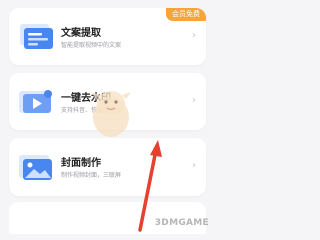 Image resolution: width=320 pixels, height=240 pixels. Describe the element at coordinates (35, 167) in the screenshot. I see `image-cover-icon` at that location.